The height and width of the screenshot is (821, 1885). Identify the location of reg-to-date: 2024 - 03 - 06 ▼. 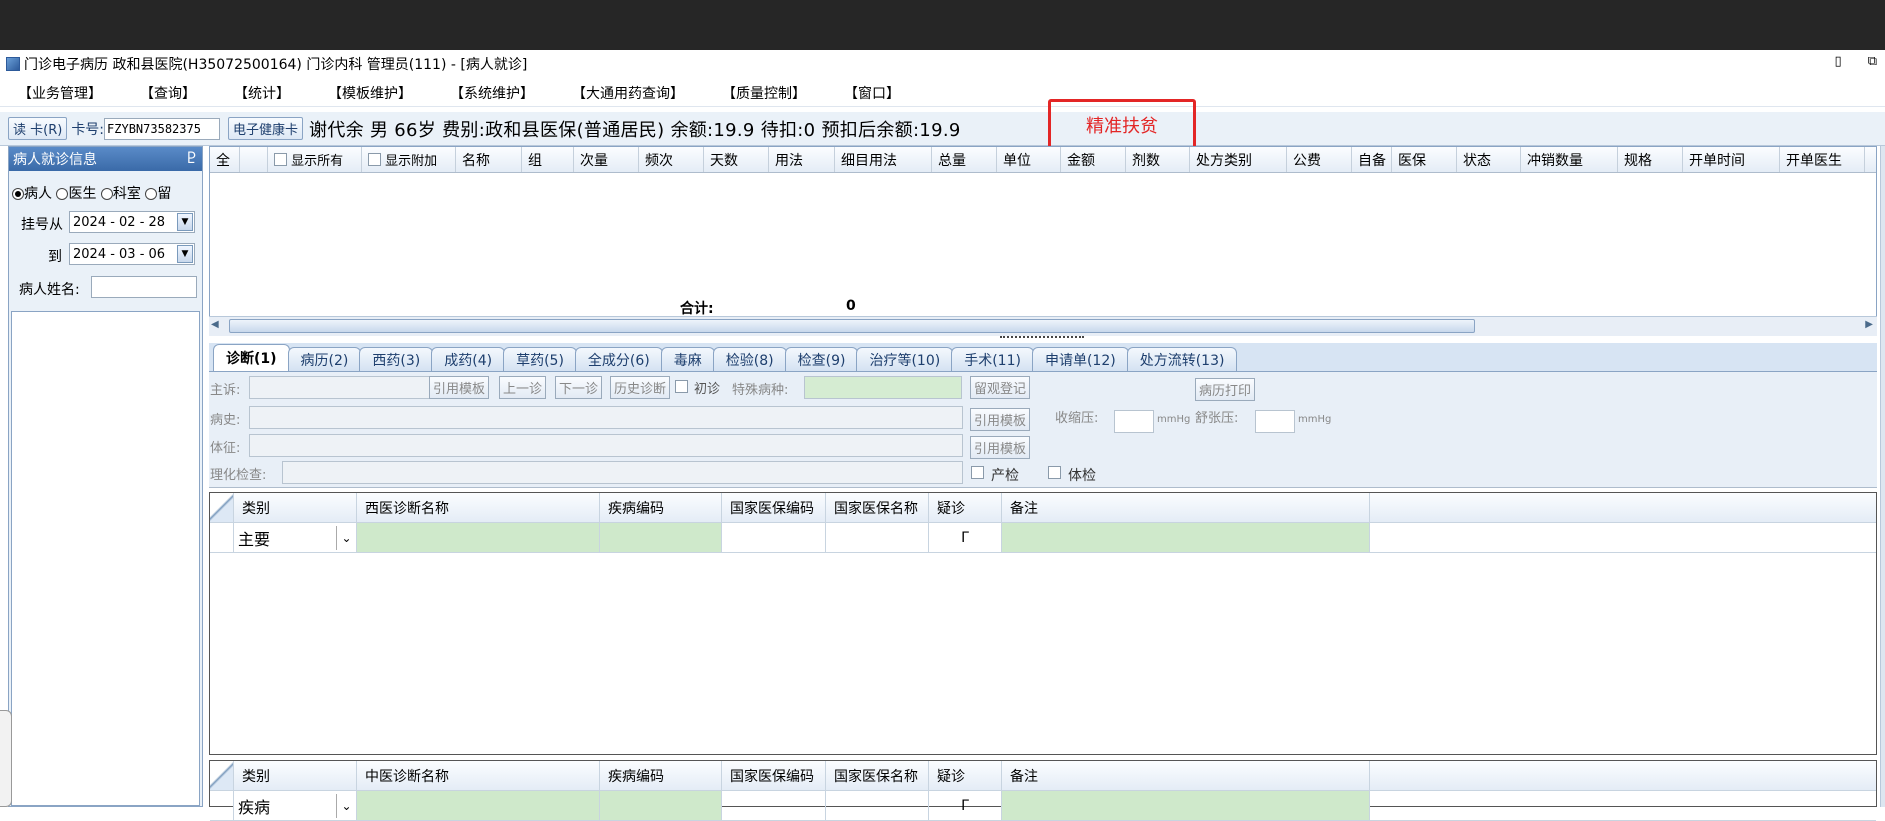
(132, 254).